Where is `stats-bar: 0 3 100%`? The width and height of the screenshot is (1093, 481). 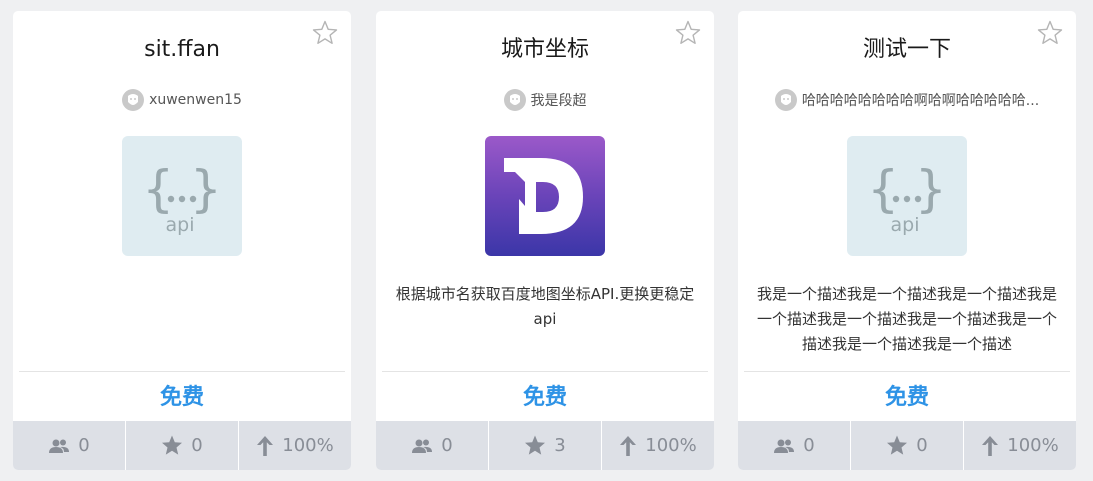 stats-bar: 0 3 100% is located at coordinates (545, 445).